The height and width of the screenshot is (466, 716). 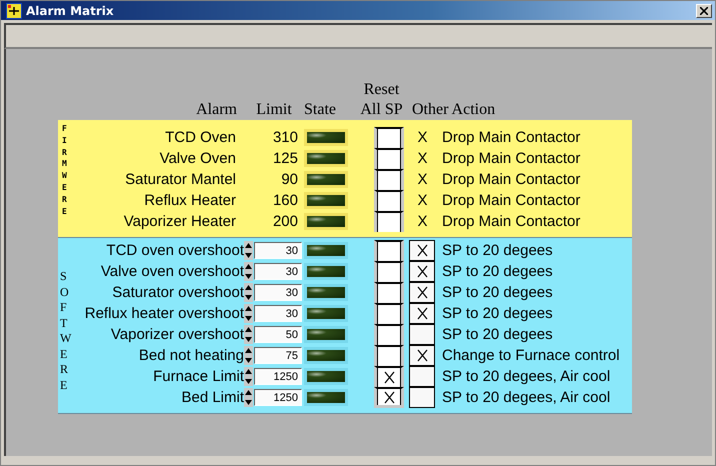 What do you see at coordinates (381, 100) in the screenshot?
I see `reset-header: Reset All SP` at bounding box center [381, 100].